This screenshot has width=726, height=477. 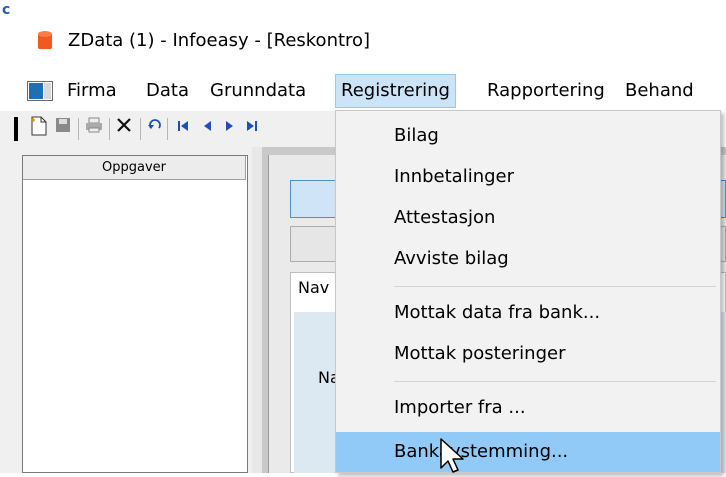 What do you see at coordinates (257, 310) in the screenshot?
I see `panel-splitter` at bounding box center [257, 310].